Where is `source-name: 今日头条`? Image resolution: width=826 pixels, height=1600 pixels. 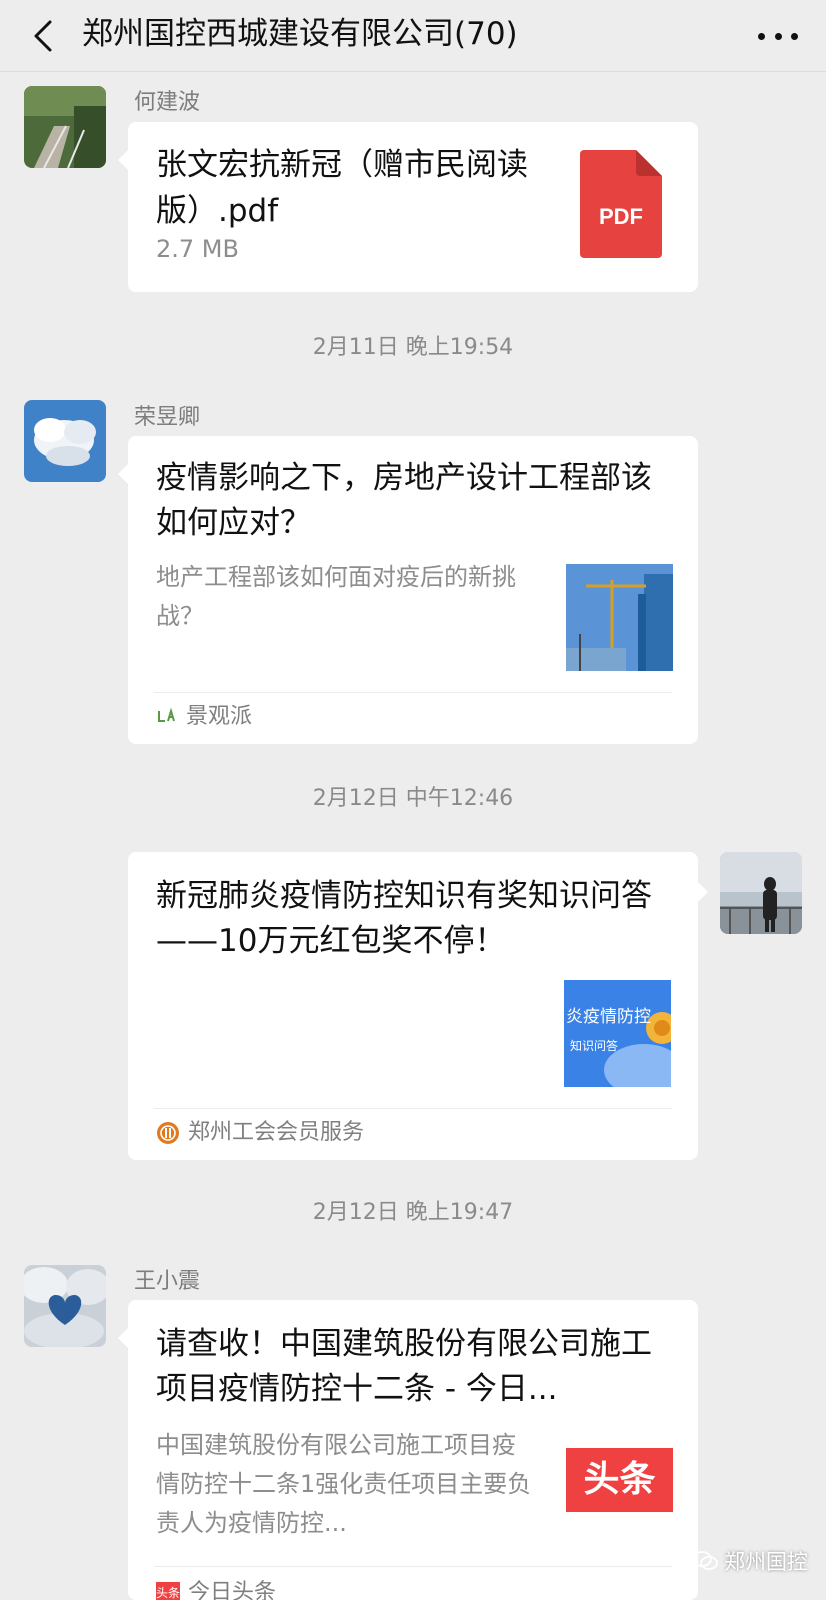
source-name: 今日头条 is located at coordinates (232, 1590).